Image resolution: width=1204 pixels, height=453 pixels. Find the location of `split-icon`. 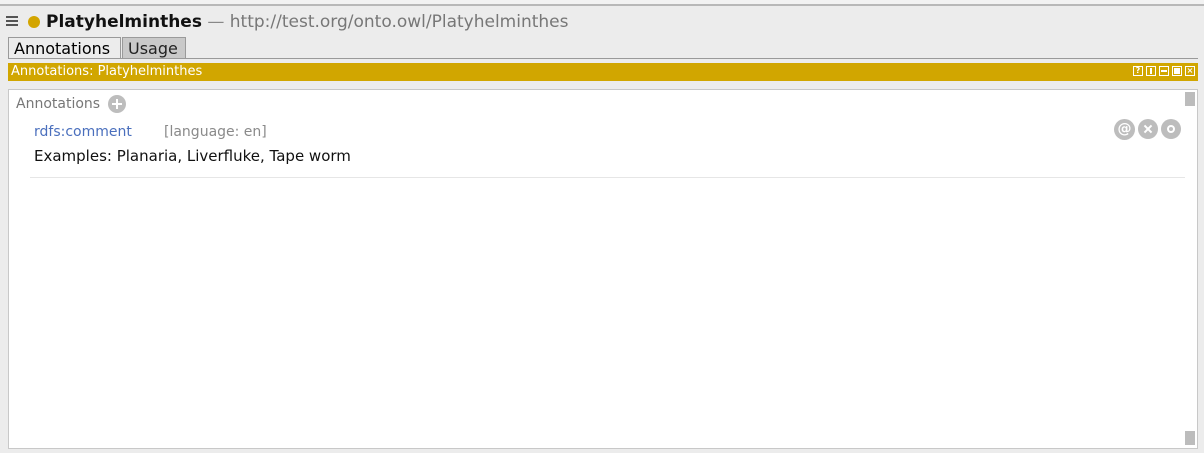

split-icon is located at coordinates (1151, 71).